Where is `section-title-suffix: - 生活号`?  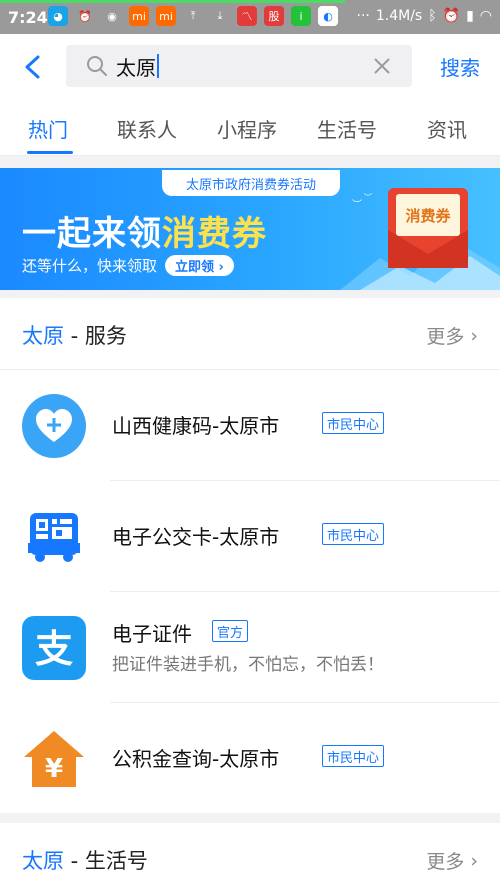 section-title-suffix: - 生活号 is located at coordinates (106, 861).